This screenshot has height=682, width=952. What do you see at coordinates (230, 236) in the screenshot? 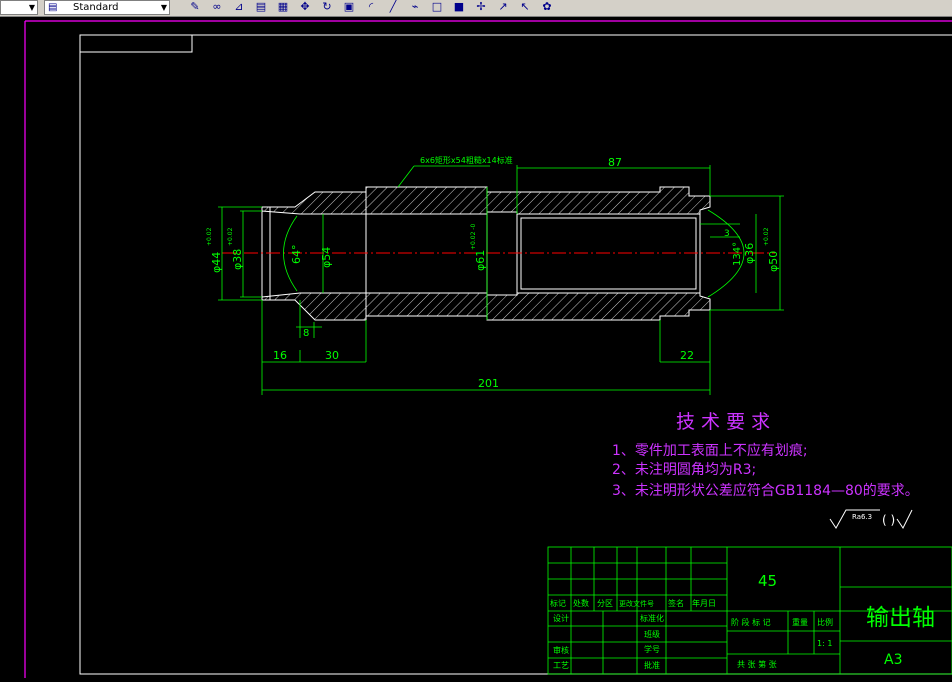
I see `dim-dia38-tol: +0.02` at bounding box center [230, 236].